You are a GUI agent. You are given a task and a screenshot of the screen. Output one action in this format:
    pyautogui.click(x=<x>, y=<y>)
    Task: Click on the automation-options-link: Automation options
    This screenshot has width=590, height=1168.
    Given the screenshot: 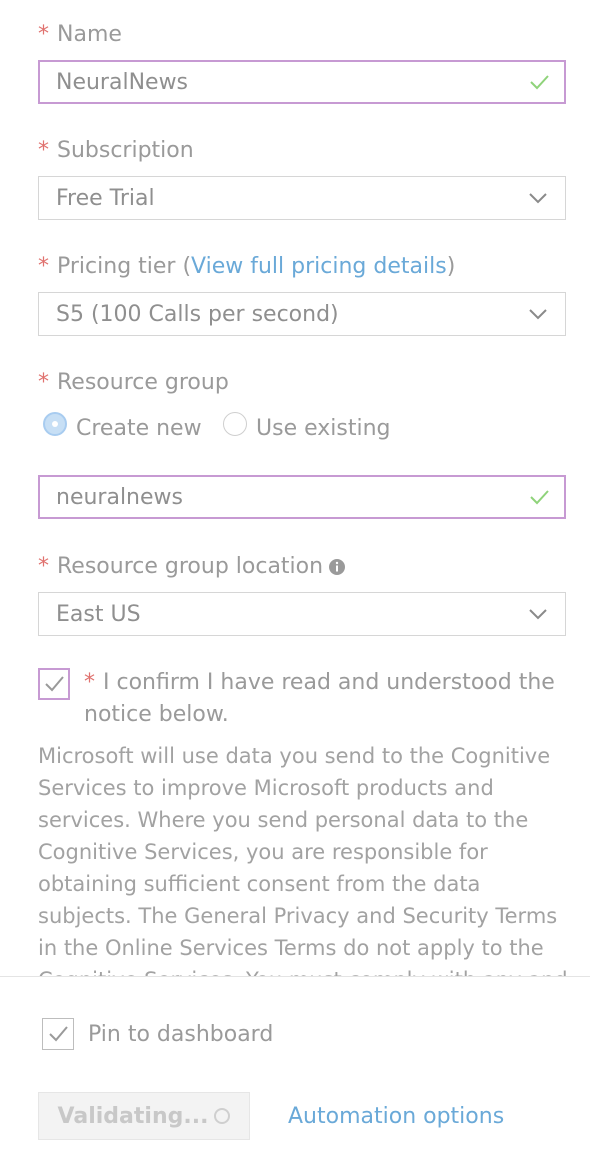 What is the action you would take?
    pyautogui.click(x=396, y=1116)
    